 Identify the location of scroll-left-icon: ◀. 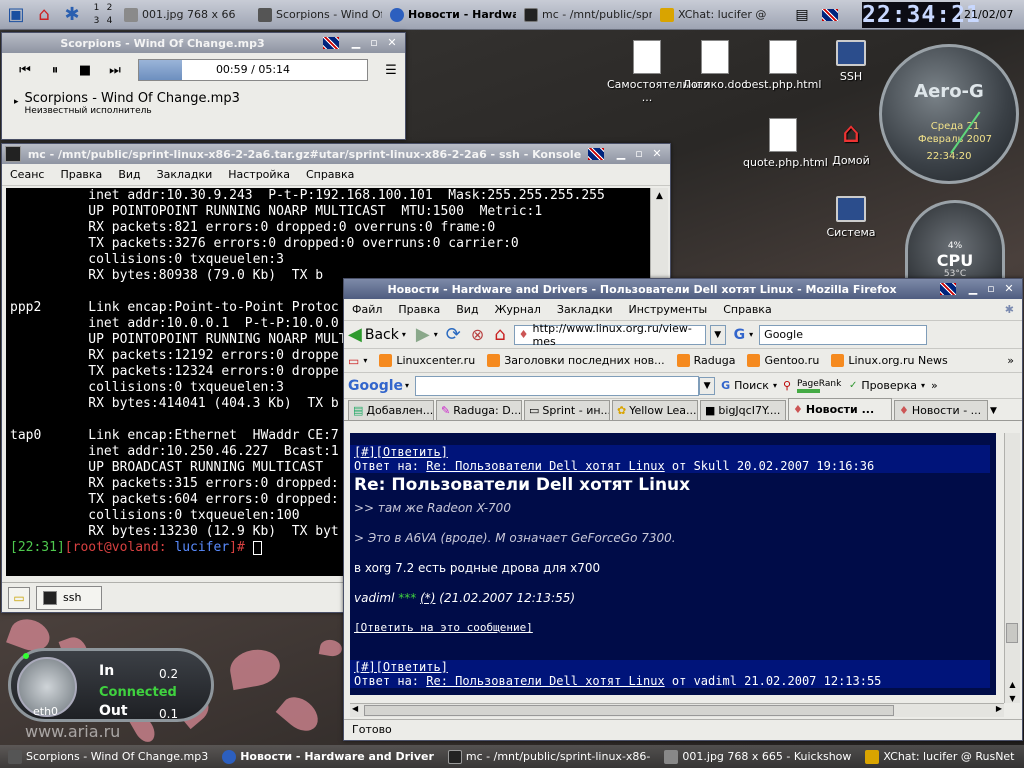
(355, 708).